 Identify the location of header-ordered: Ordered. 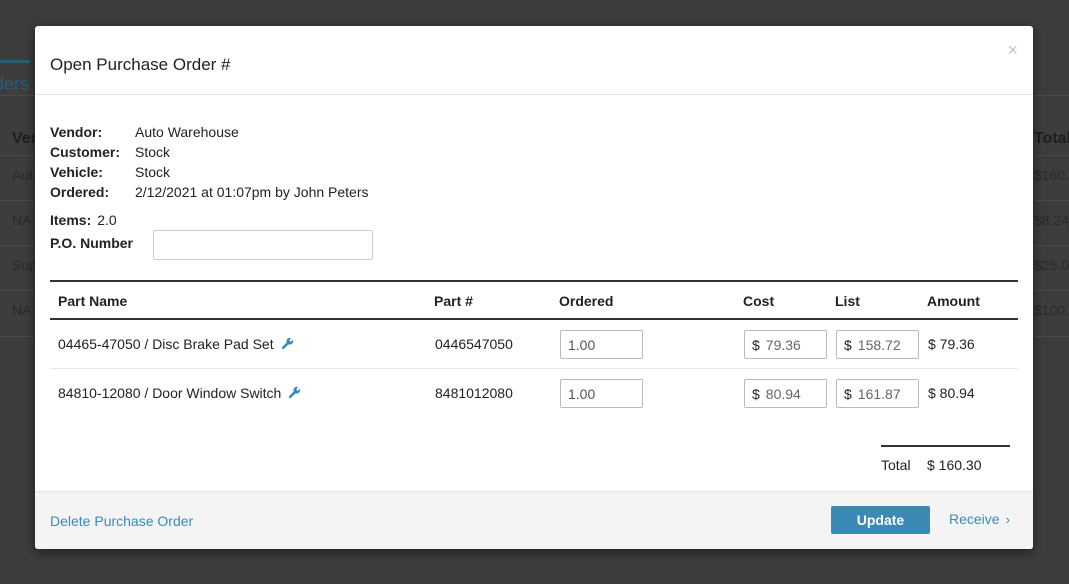
(586, 301).